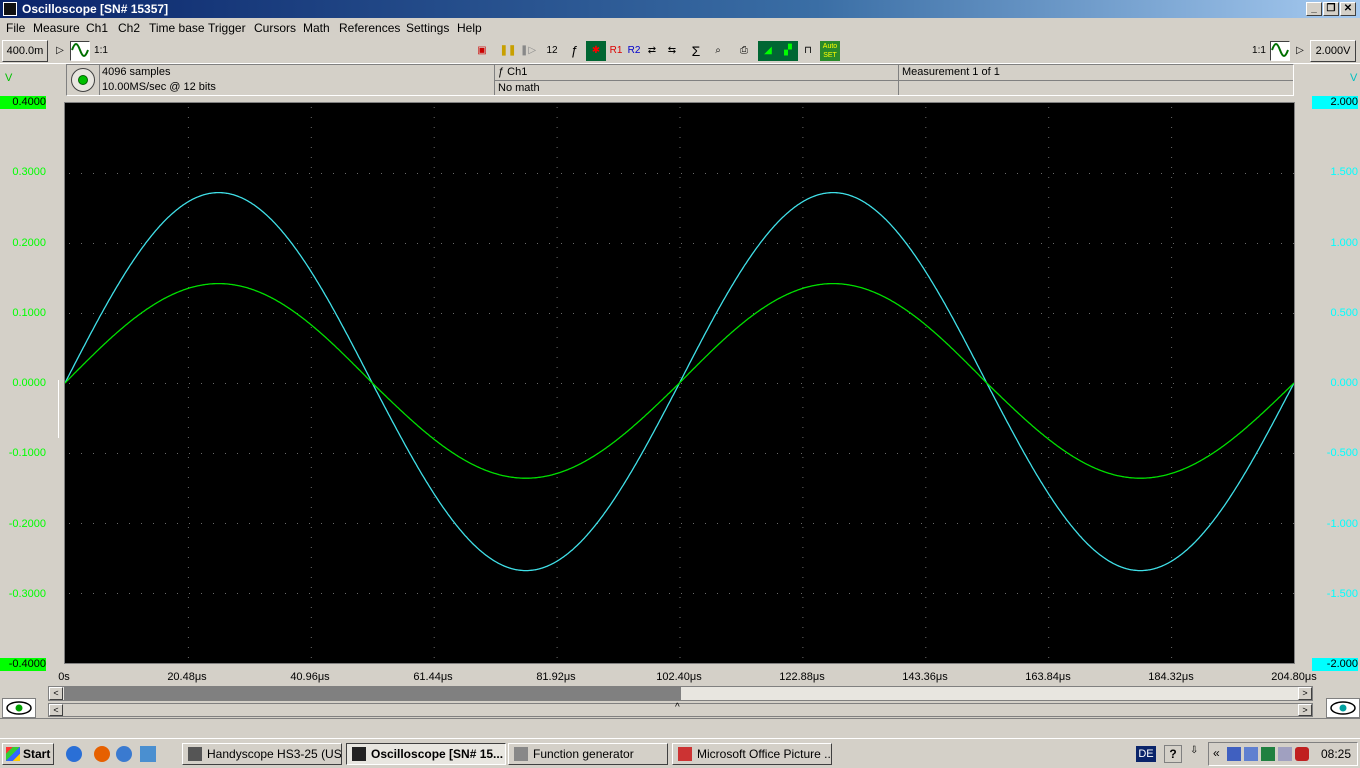 This screenshot has width=1360, height=768. What do you see at coordinates (1251, 754) in the screenshot?
I see `network2-icon` at bounding box center [1251, 754].